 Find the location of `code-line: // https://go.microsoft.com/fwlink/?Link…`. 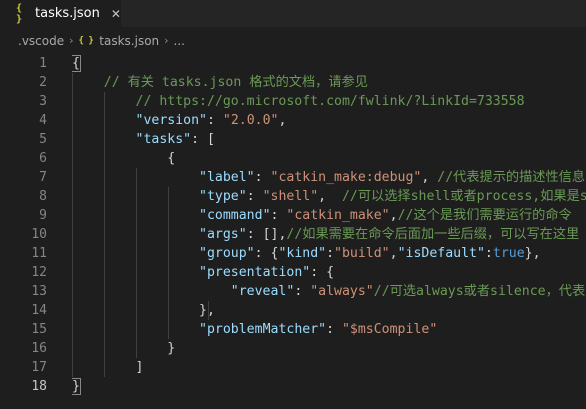

code-line: // https://go.microsoft.com/fwlink/?Link… is located at coordinates (298, 101).